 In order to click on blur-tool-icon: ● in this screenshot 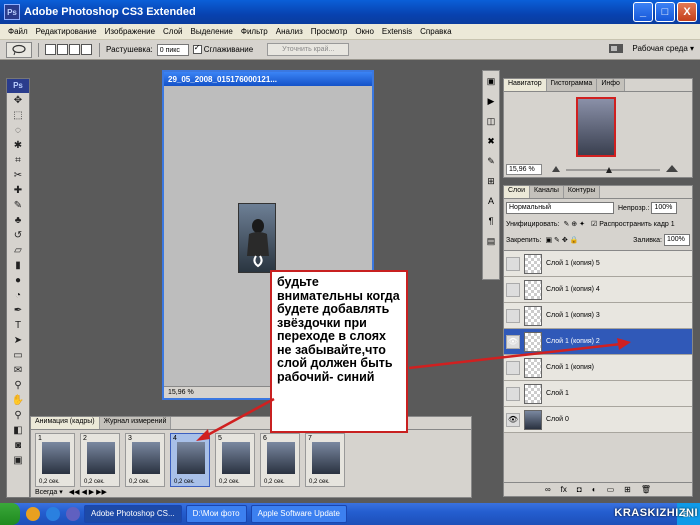, I will do `click(18, 280)`.